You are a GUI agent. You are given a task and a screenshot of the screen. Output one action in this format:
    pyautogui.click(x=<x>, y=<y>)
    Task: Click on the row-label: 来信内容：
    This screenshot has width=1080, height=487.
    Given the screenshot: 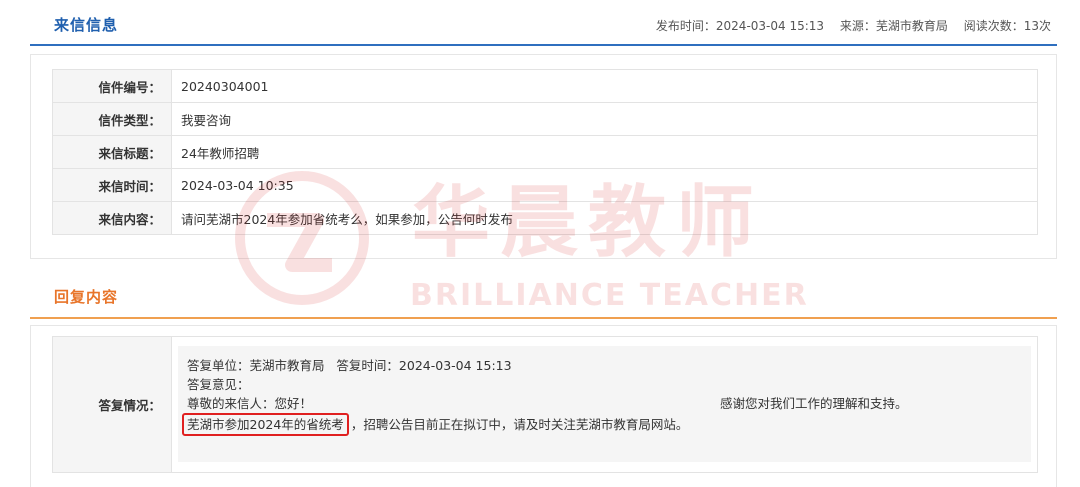 What is the action you would take?
    pyautogui.click(x=112, y=218)
    